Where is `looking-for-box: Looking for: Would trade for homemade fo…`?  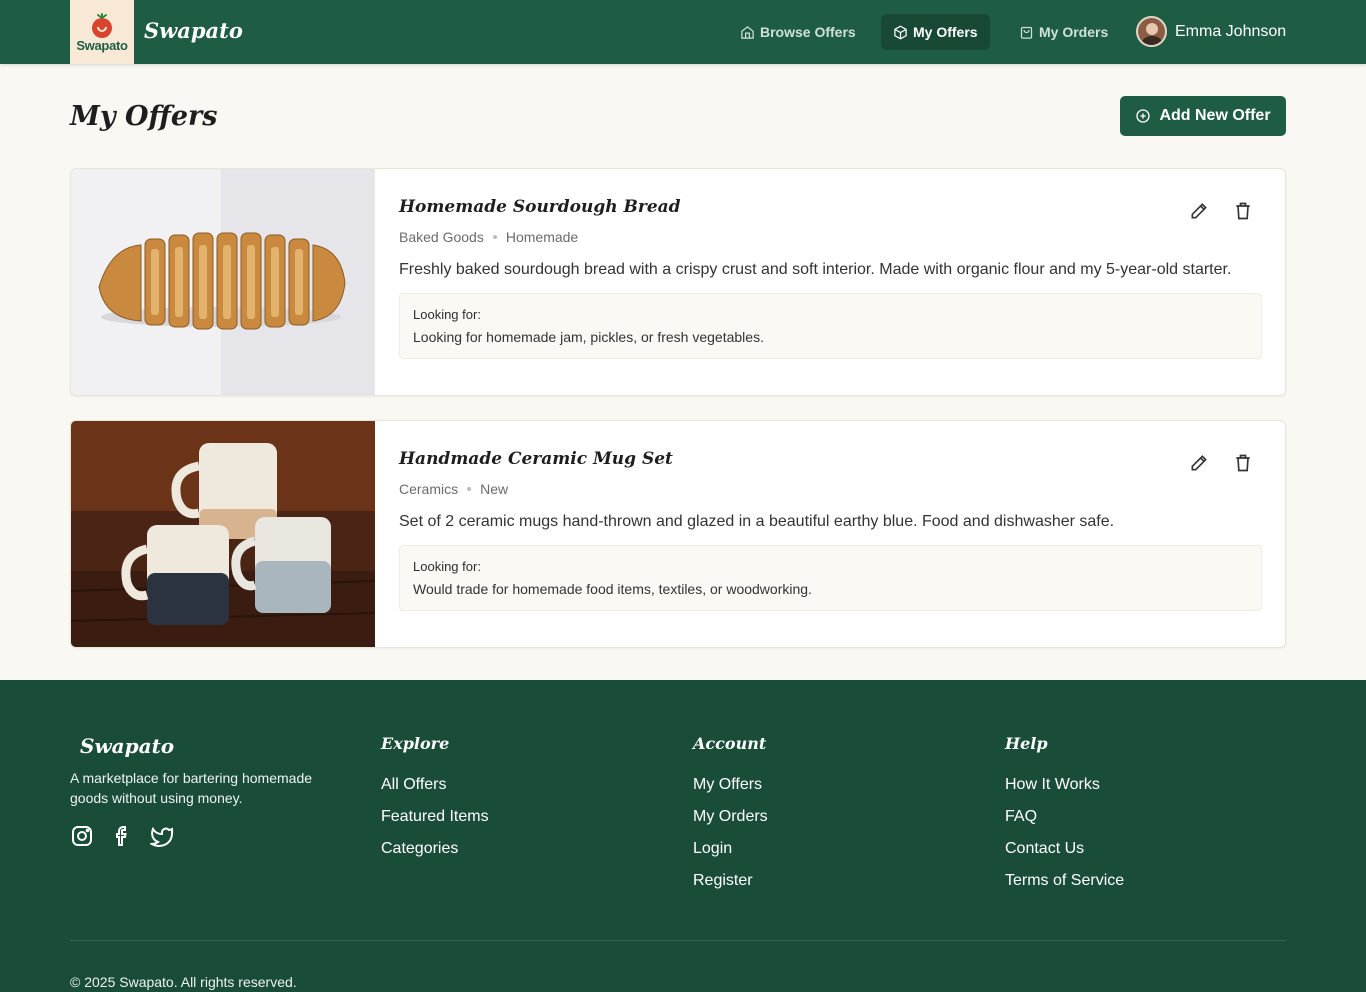 looking-for-box: Looking for: Would trade for homemade fo… is located at coordinates (830, 578).